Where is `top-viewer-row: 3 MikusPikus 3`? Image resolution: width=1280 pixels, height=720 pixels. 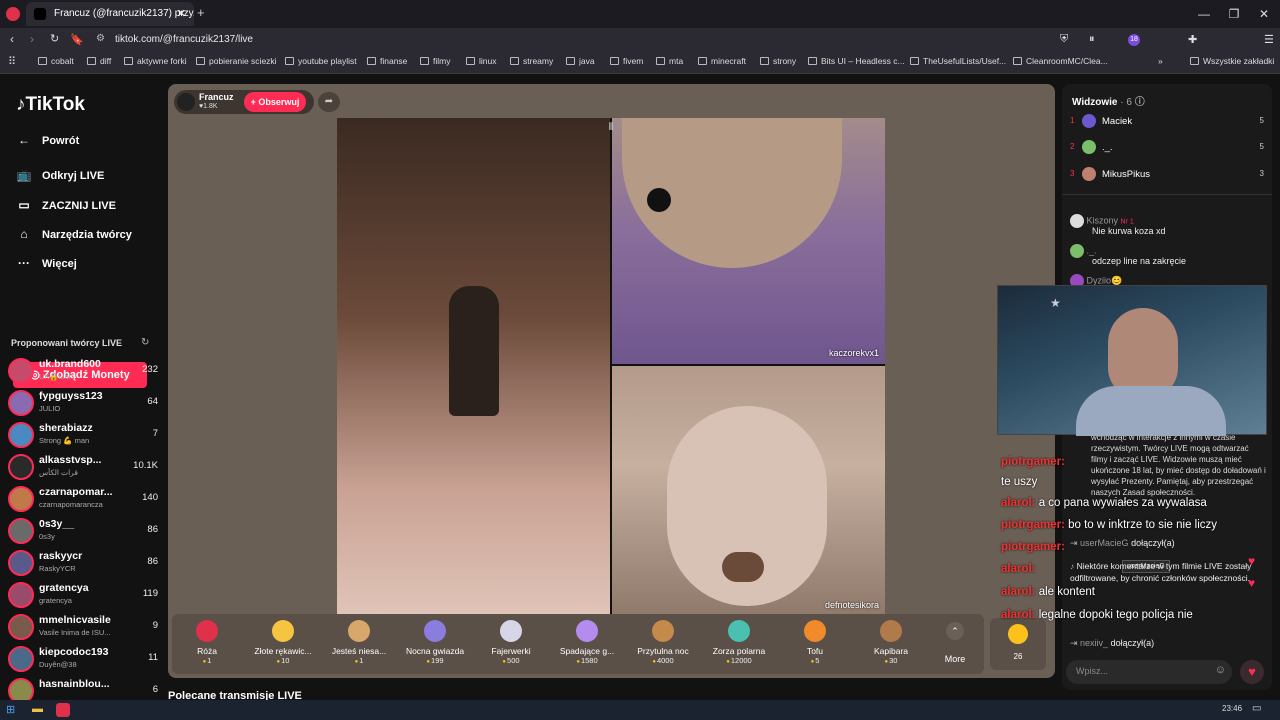
top-viewer-row: 3 MikusPikus 3 is located at coordinates (1167, 178).